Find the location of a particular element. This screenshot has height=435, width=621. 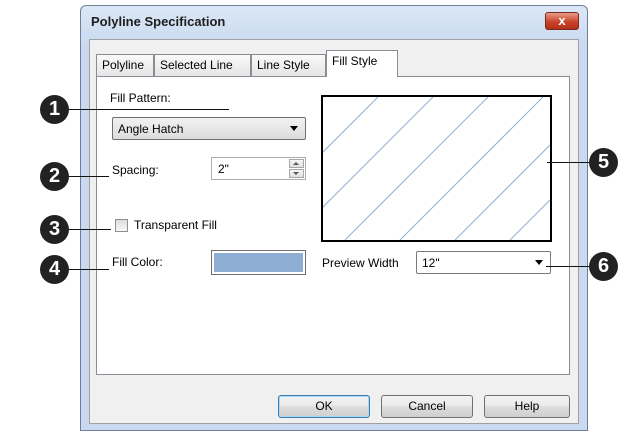

title-bar: Polyline Specification x is located at coordinates (334, 21).